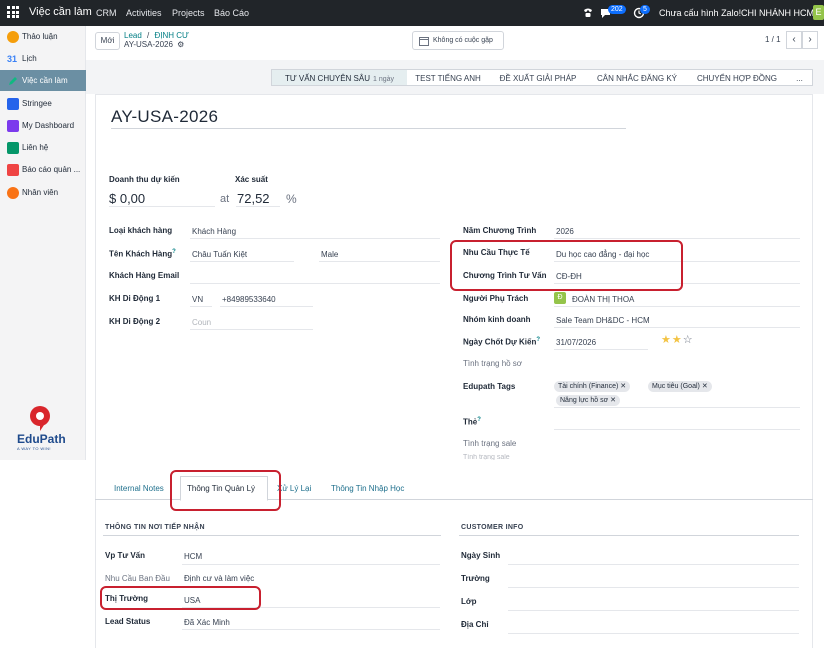 The width and height of the screenshot is (824, 648). Describe the element at coordinates (677, 429) in the screenshot. I see `the-input` at that location.